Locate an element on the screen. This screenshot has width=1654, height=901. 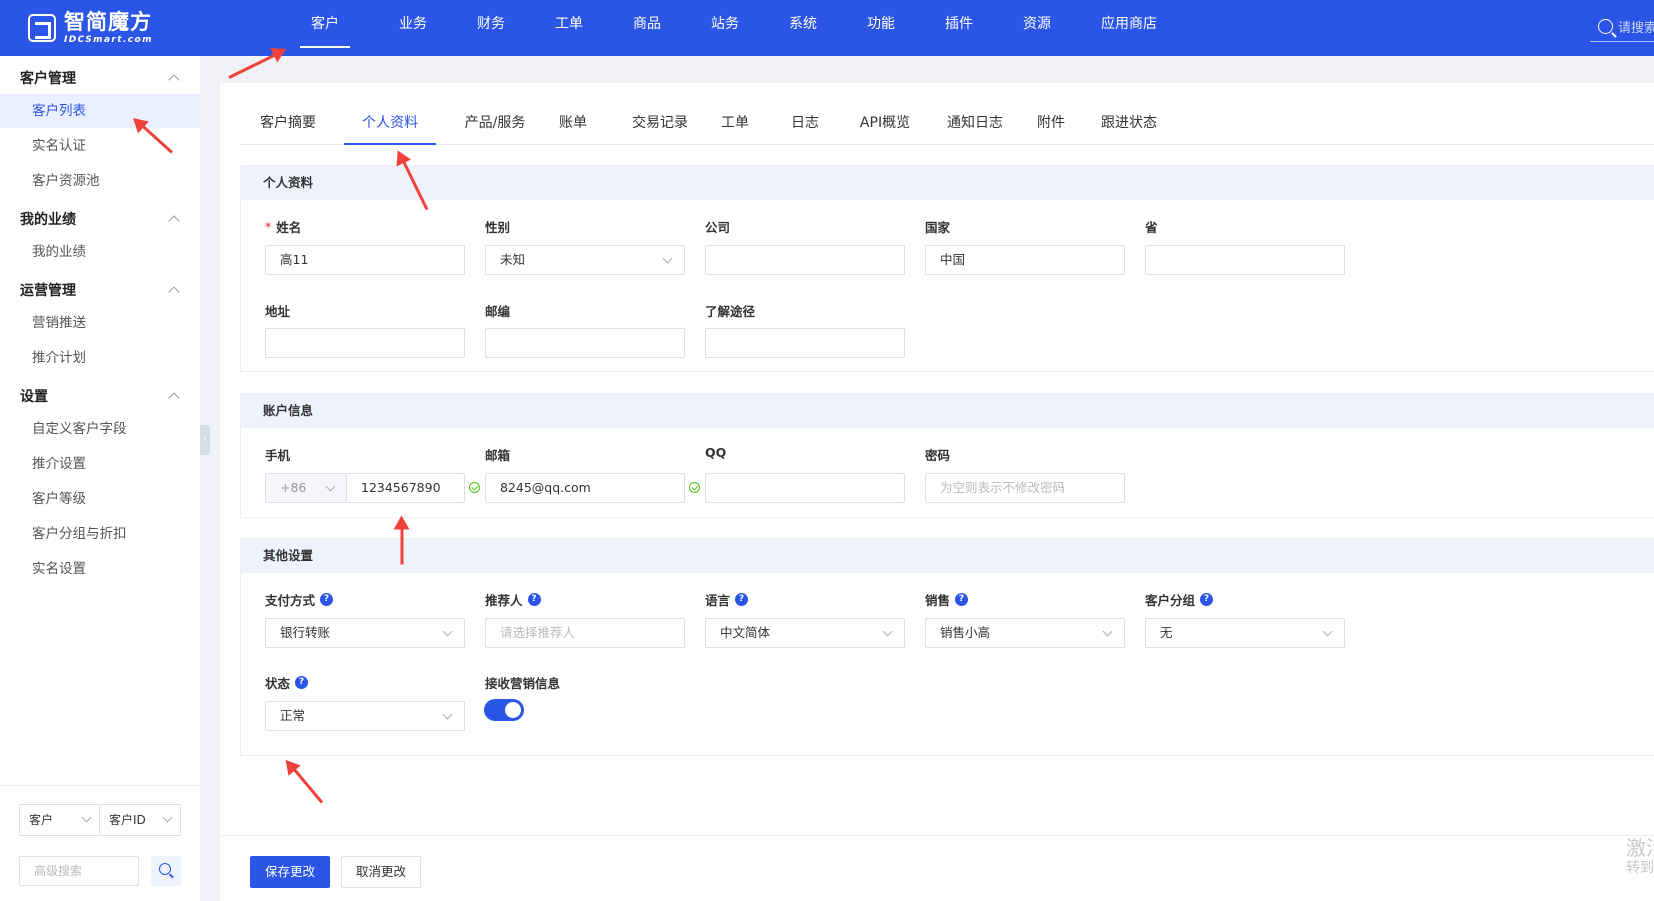
top-search: 请搜索 is located at coordinates (1622, 27).